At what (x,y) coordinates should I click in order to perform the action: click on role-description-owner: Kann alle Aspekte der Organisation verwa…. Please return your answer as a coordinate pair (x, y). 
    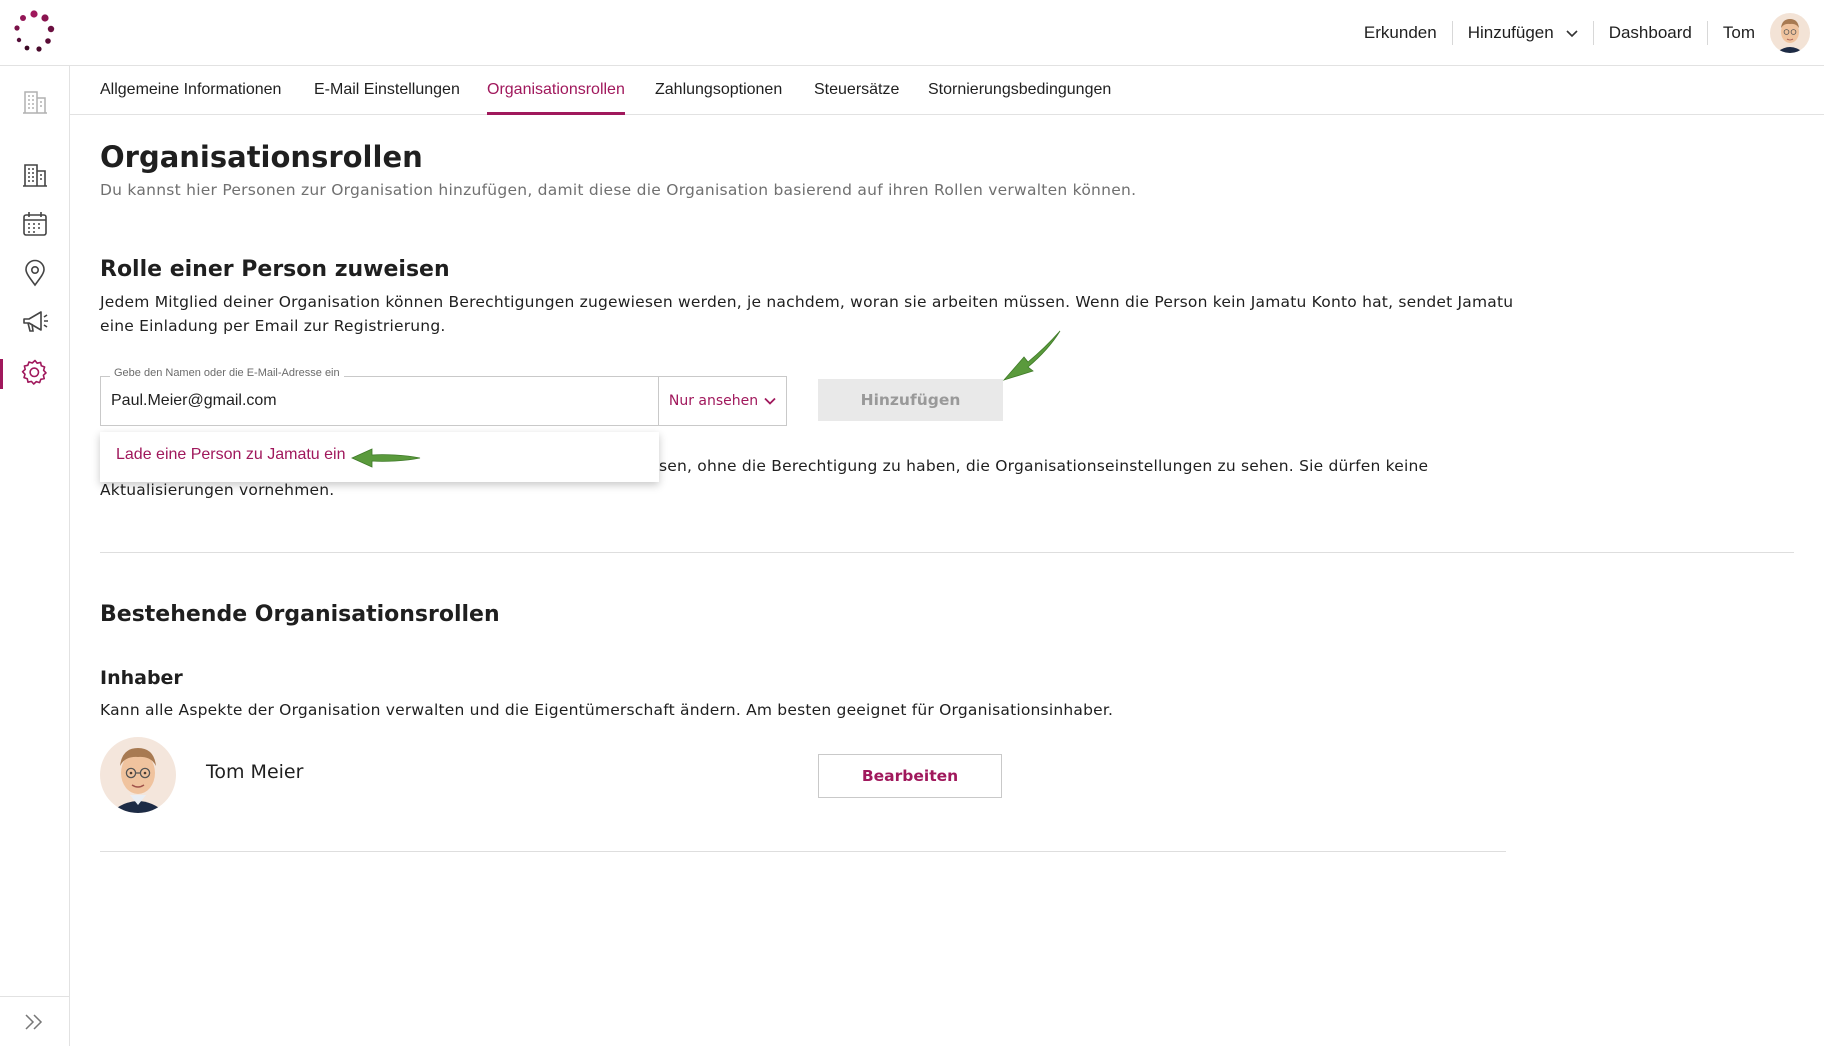
    Looking at the image, I should click on (607, 710).